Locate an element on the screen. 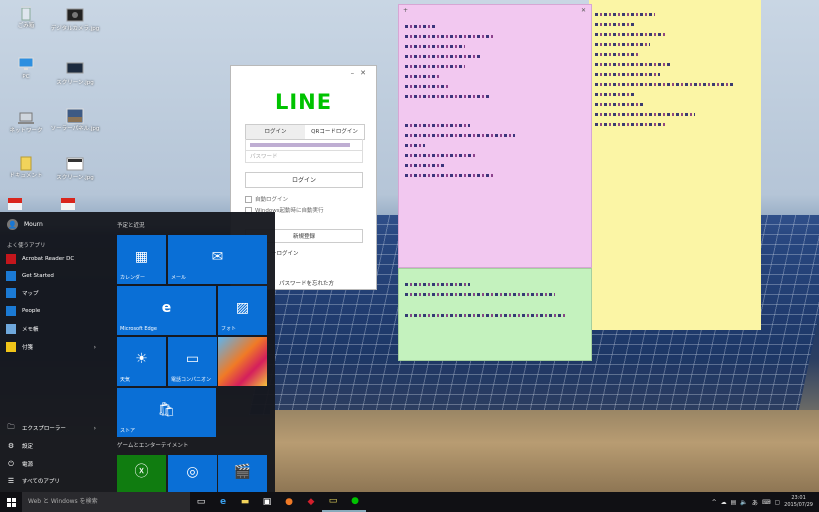 The width and height of the screenshot is (819, 512). recycle-bin-icon is located at coordinates (26, 13).